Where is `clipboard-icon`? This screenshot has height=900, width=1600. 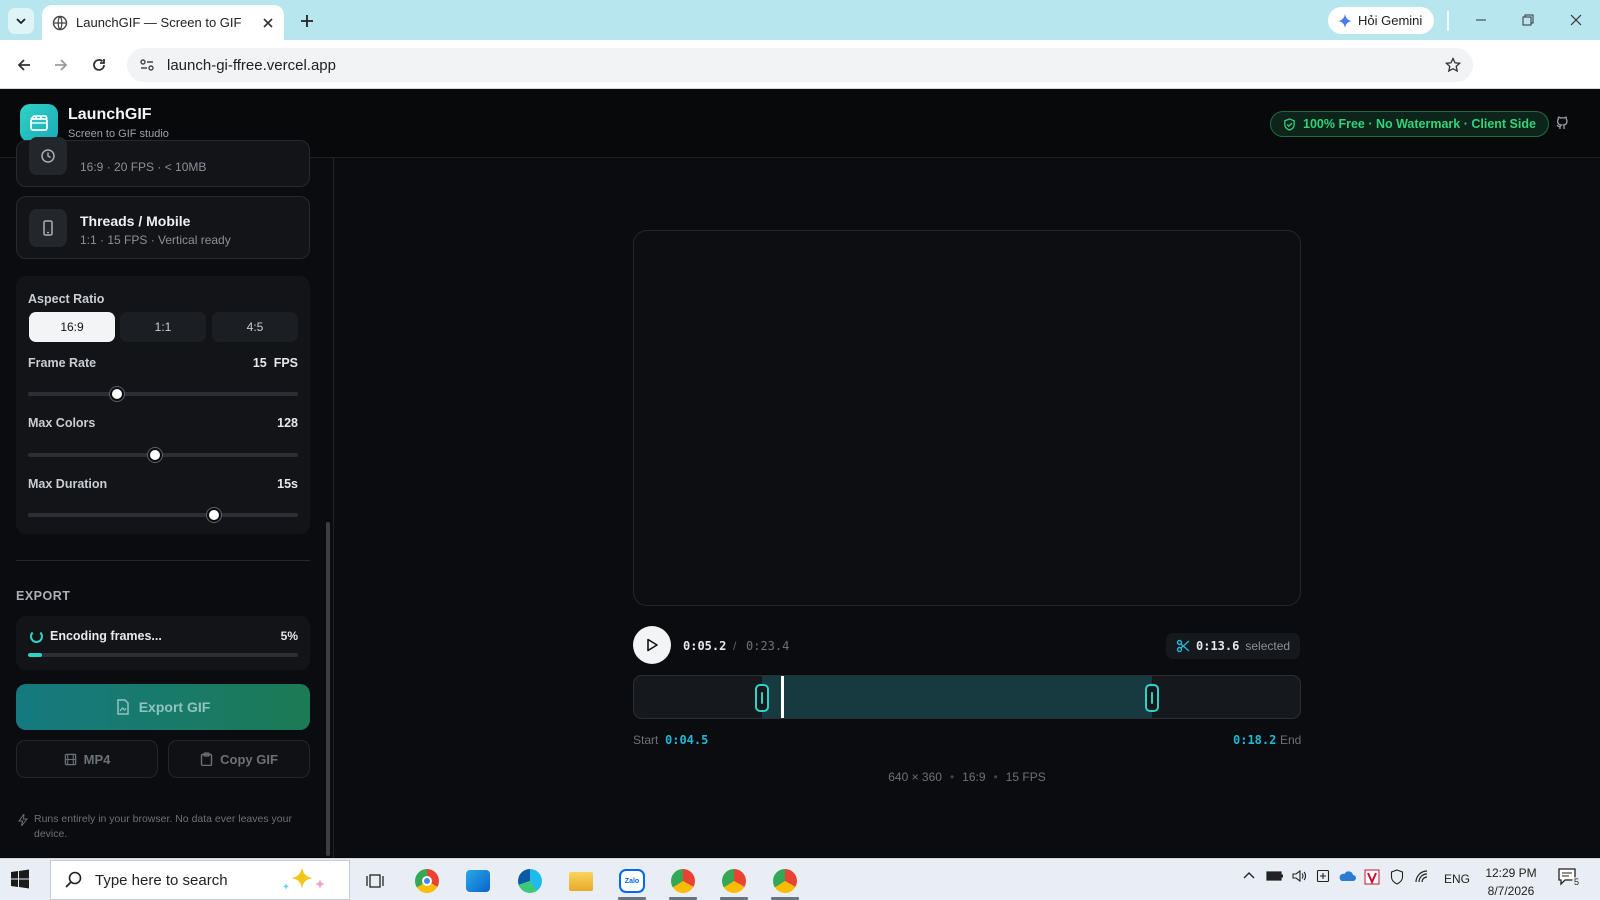
clipboard-icon is located at coordinates (206, 759).